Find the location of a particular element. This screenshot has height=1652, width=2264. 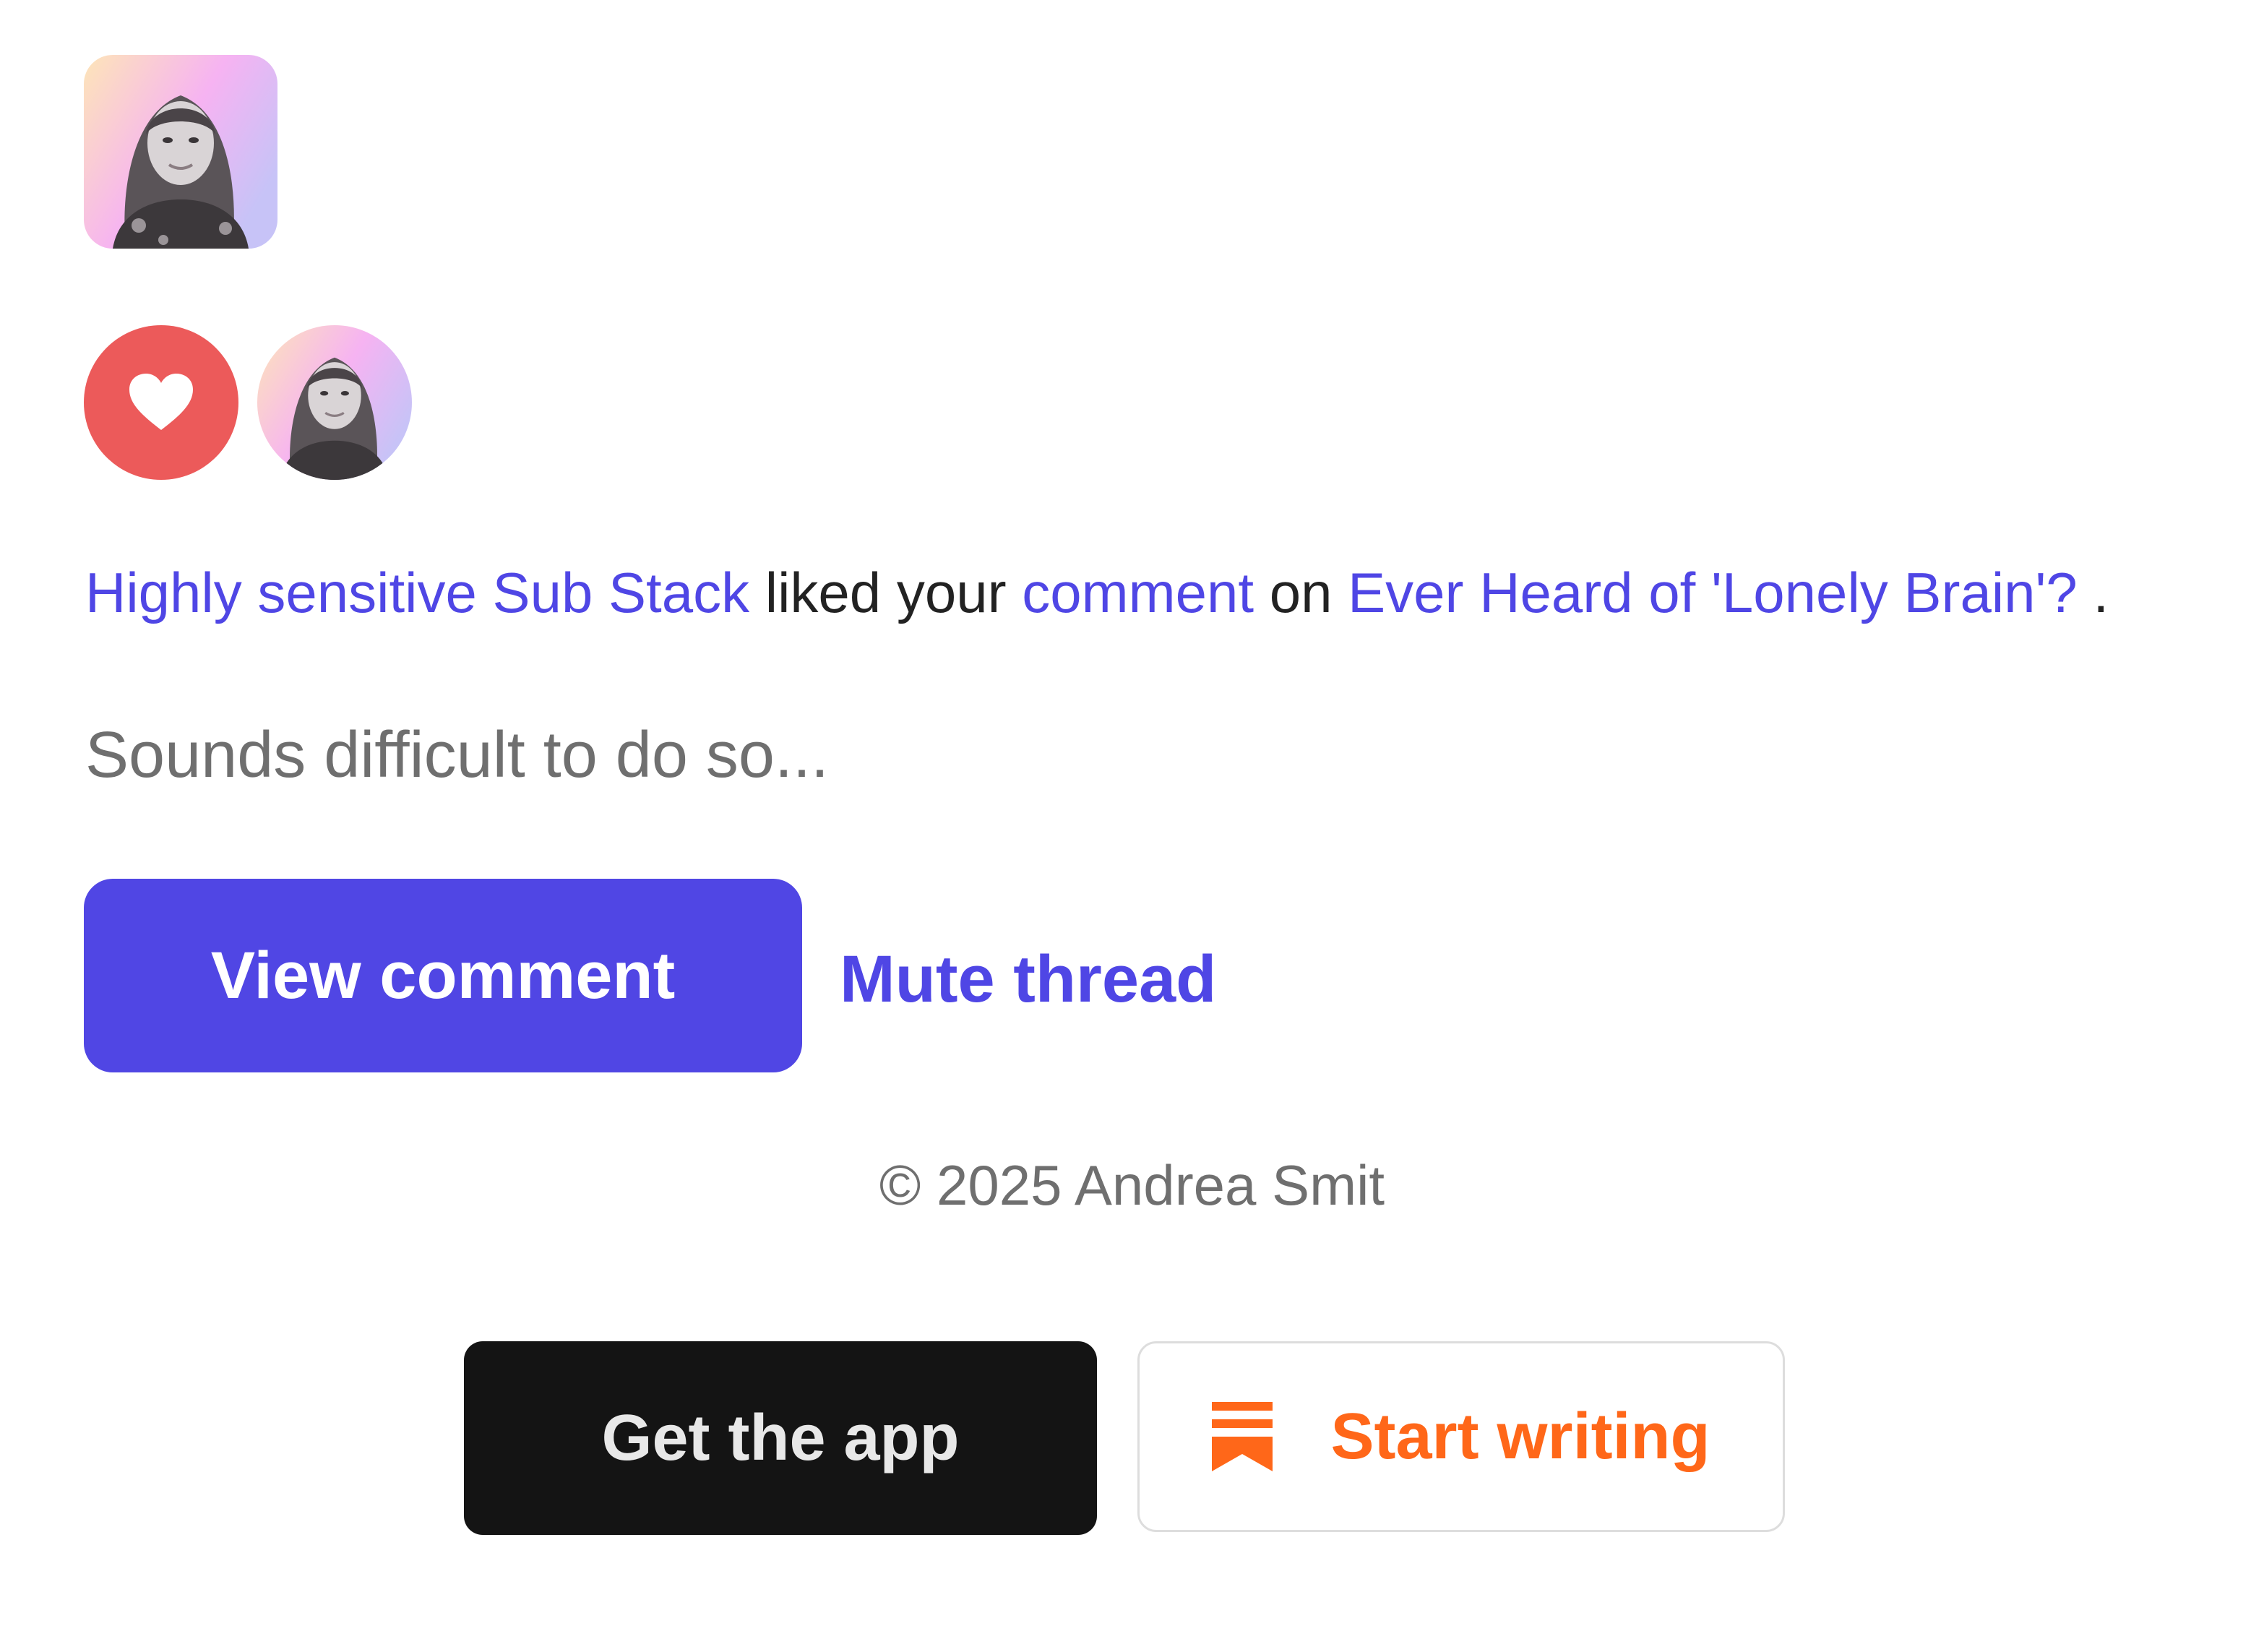

comment-link: comment is located at coordinates (1138, 592).